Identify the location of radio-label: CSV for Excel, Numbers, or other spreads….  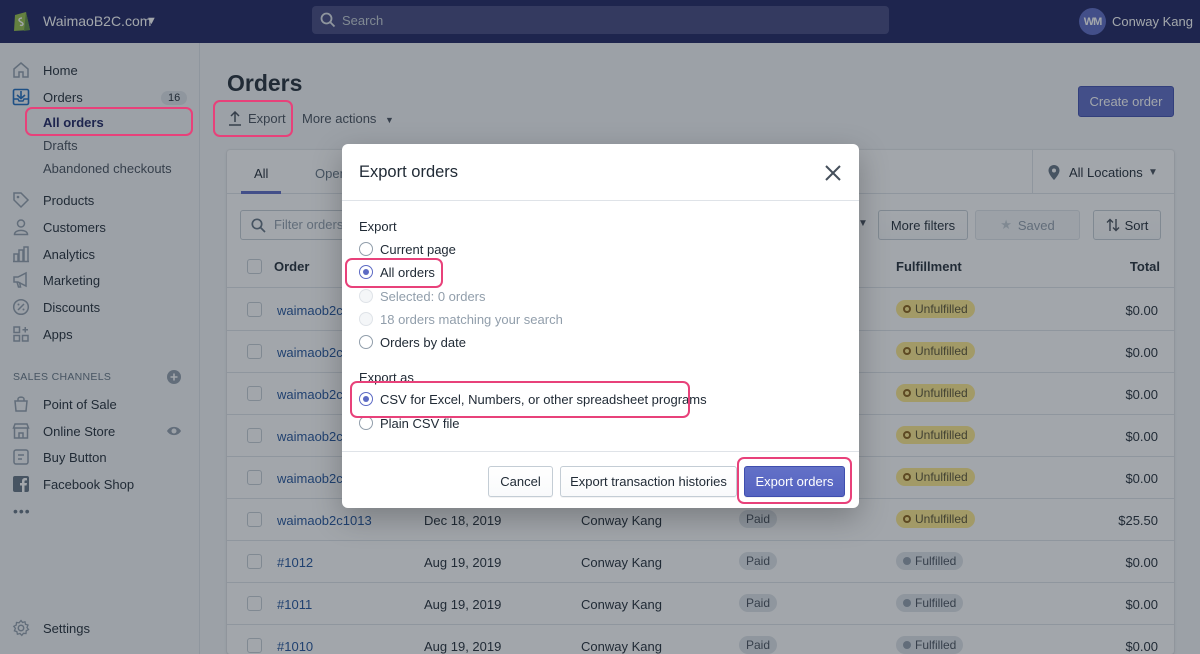
(543, 399).